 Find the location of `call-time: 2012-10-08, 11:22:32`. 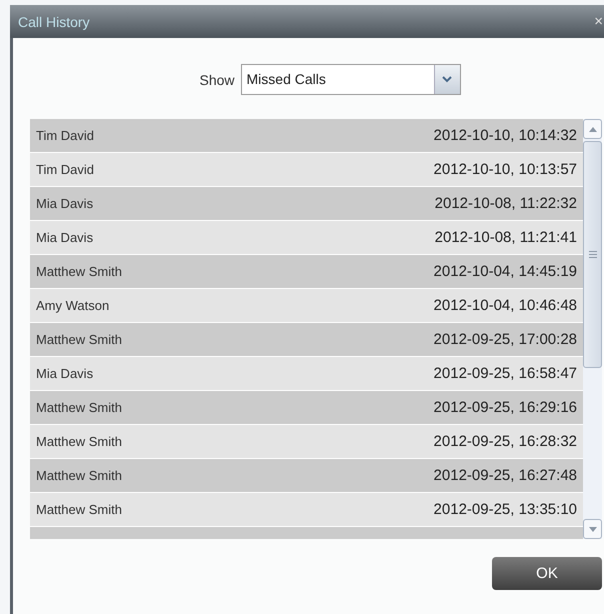

call-time: 2012-10-08, 11:22:32 is located at coordinates (505, 203).